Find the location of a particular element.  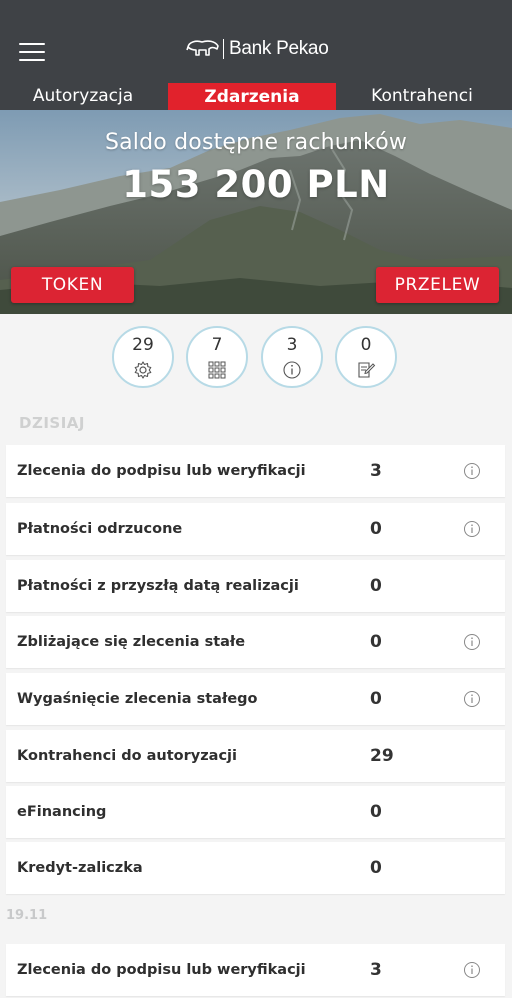

logo-divider is located at coordinates (223, 49).